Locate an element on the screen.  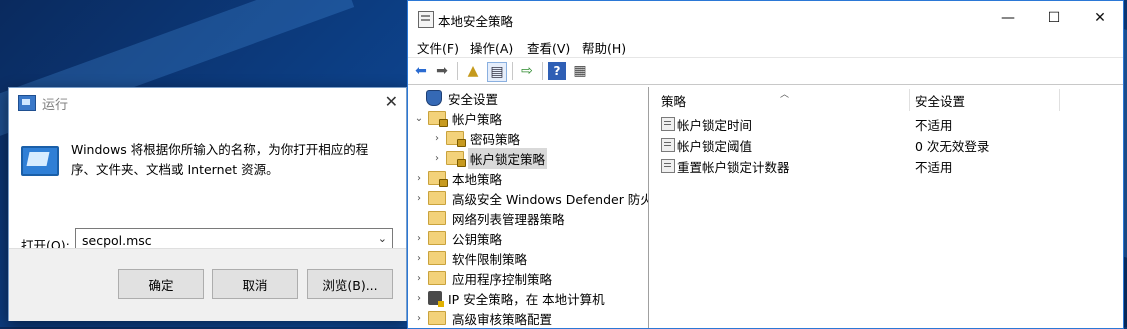
back-icon: ⬅ is located at coordinates (421, 71).